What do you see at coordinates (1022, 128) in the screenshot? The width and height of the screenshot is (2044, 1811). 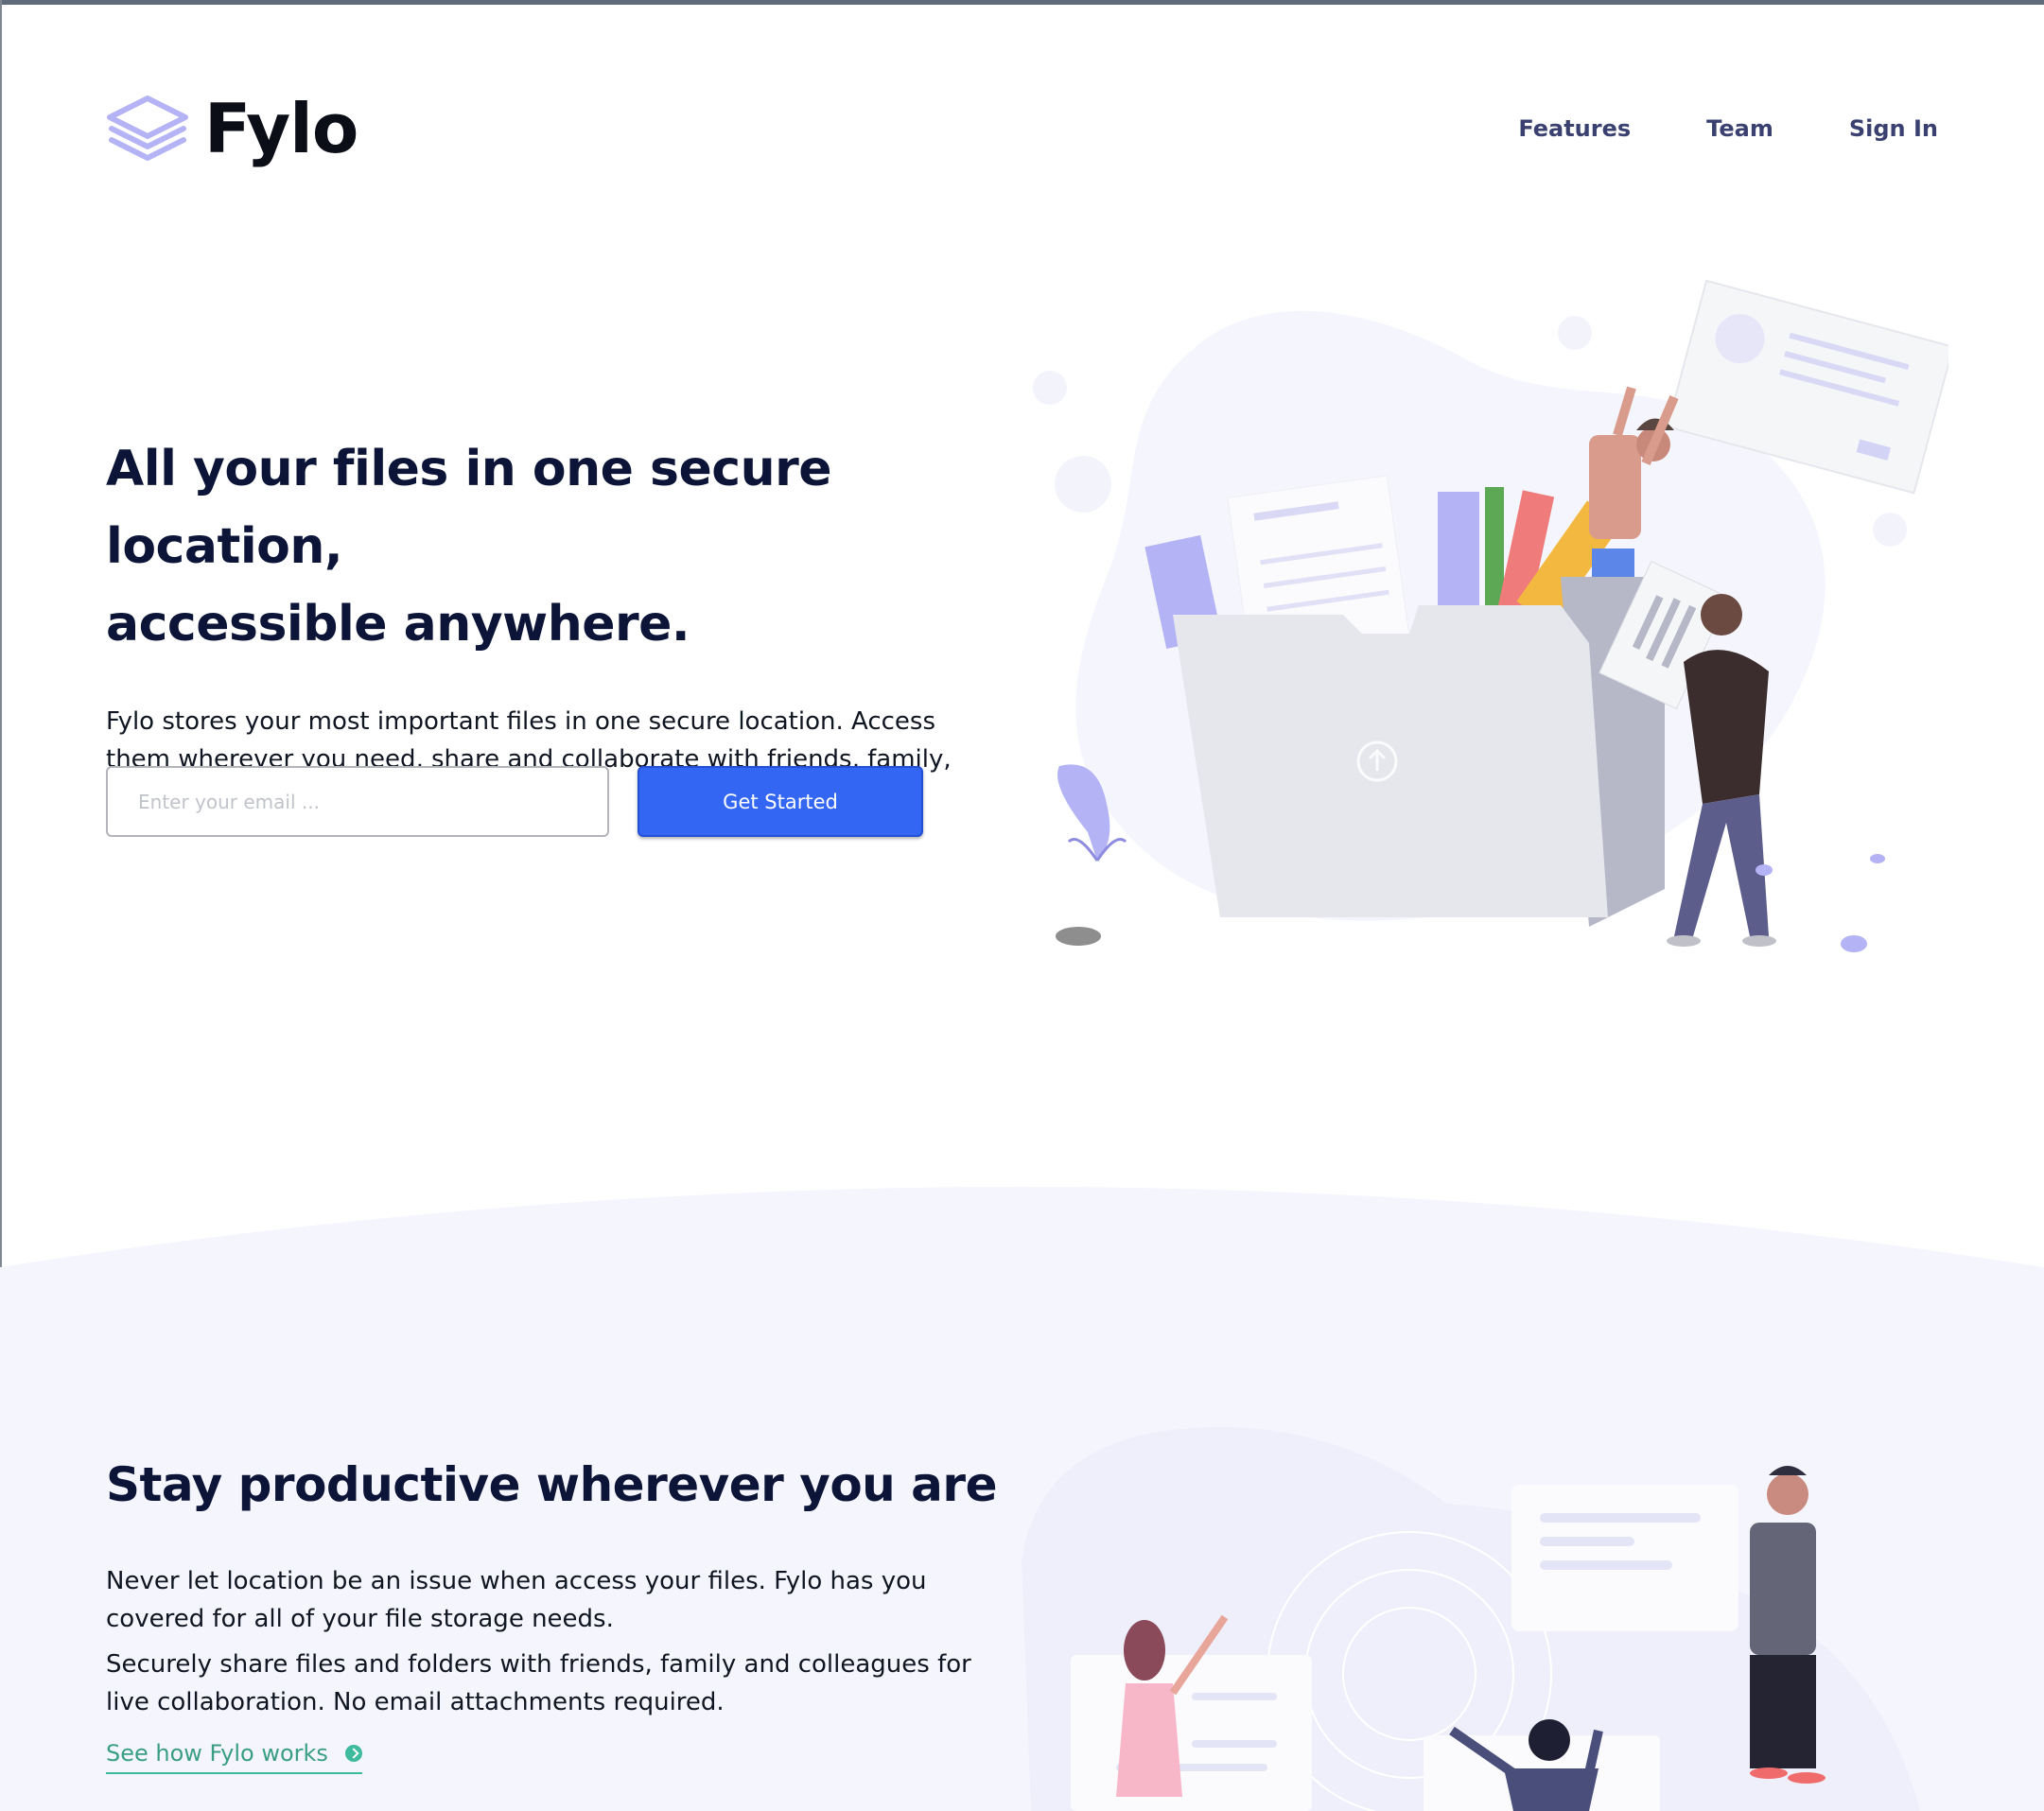 I see `site-header: Fylo Features Team Sign In` at bounding box center [1022, 128].